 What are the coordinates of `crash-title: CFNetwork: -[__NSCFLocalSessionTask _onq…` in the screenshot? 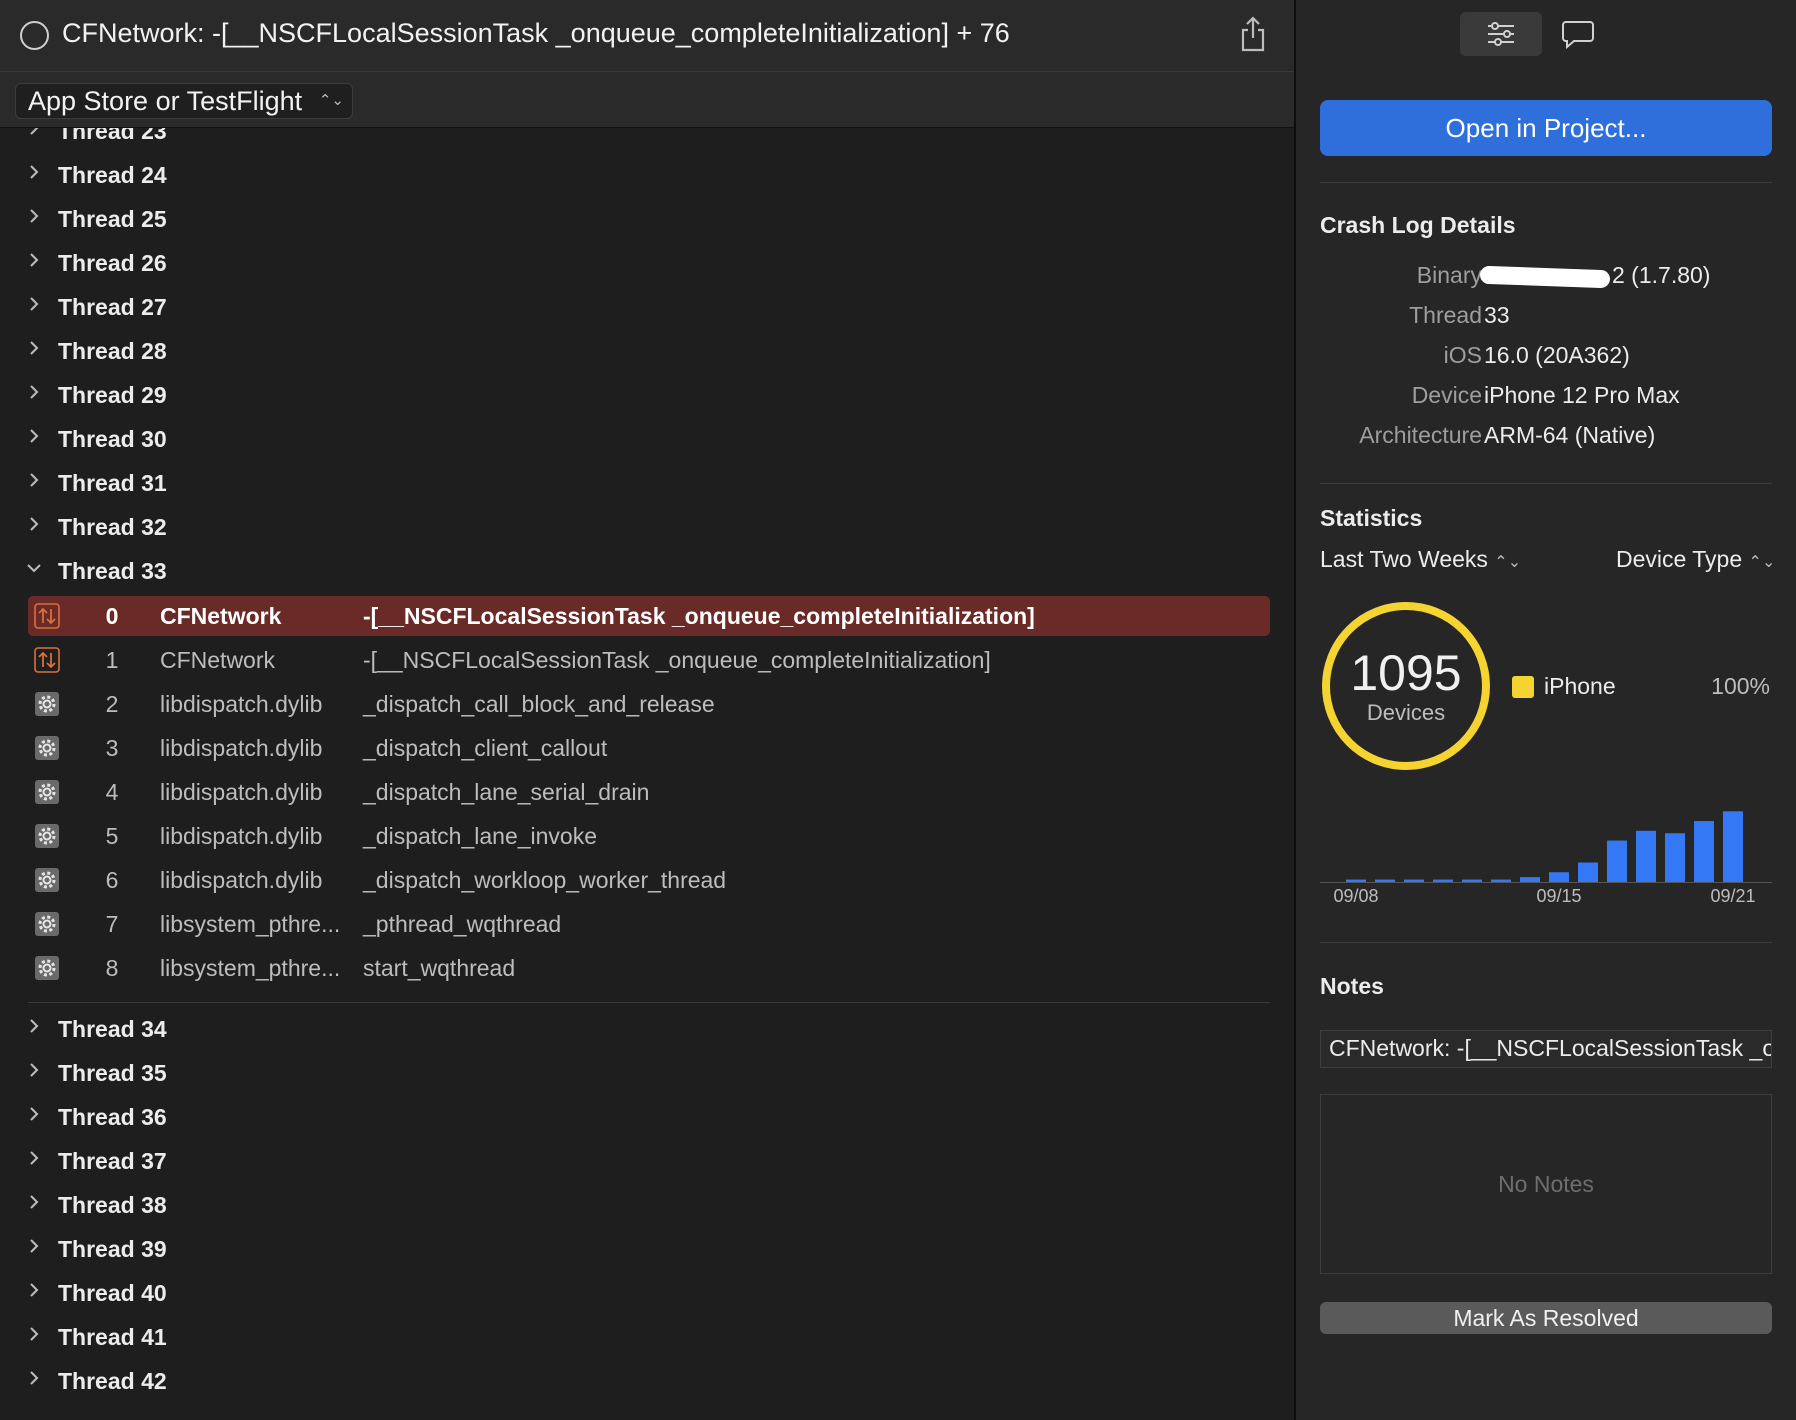 It's located at (536, 33).